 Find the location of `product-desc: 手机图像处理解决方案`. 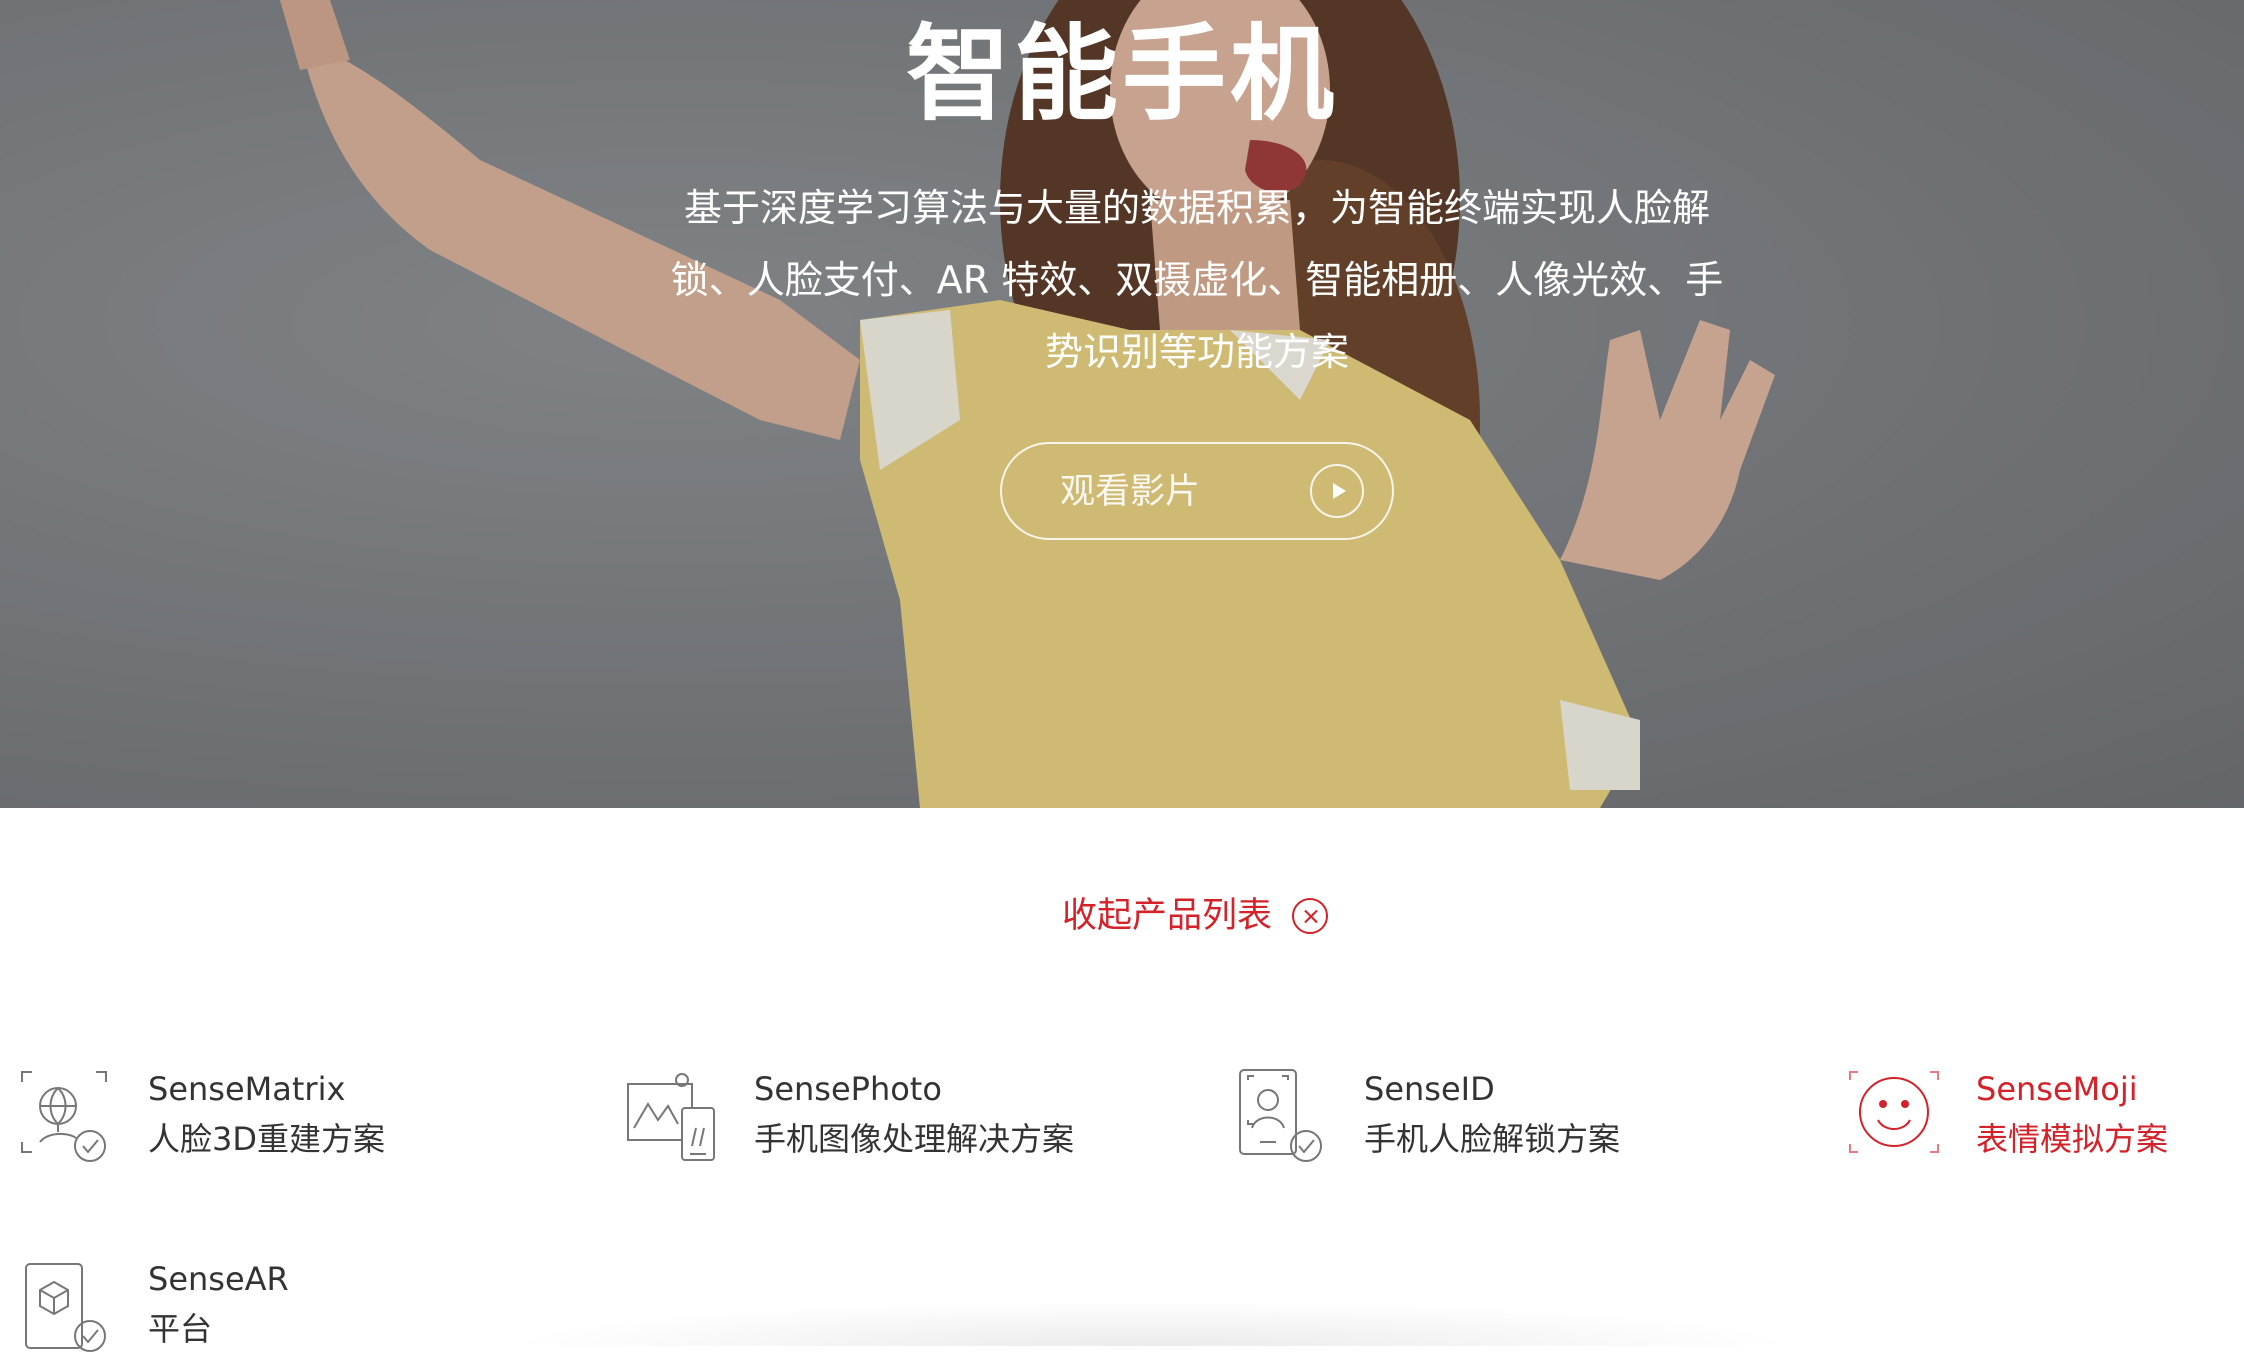

product-desc: 手机图像处理解决方案 is located at coordinates (914, 1139).